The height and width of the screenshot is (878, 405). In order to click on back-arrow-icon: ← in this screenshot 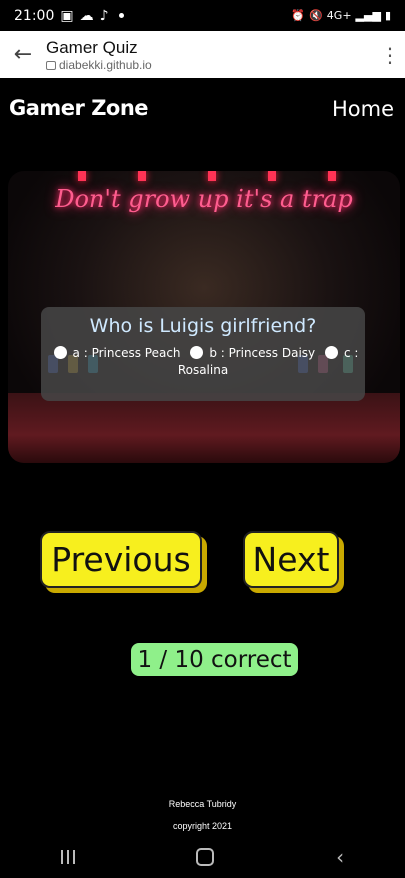, I will do `click(23, 54)`.